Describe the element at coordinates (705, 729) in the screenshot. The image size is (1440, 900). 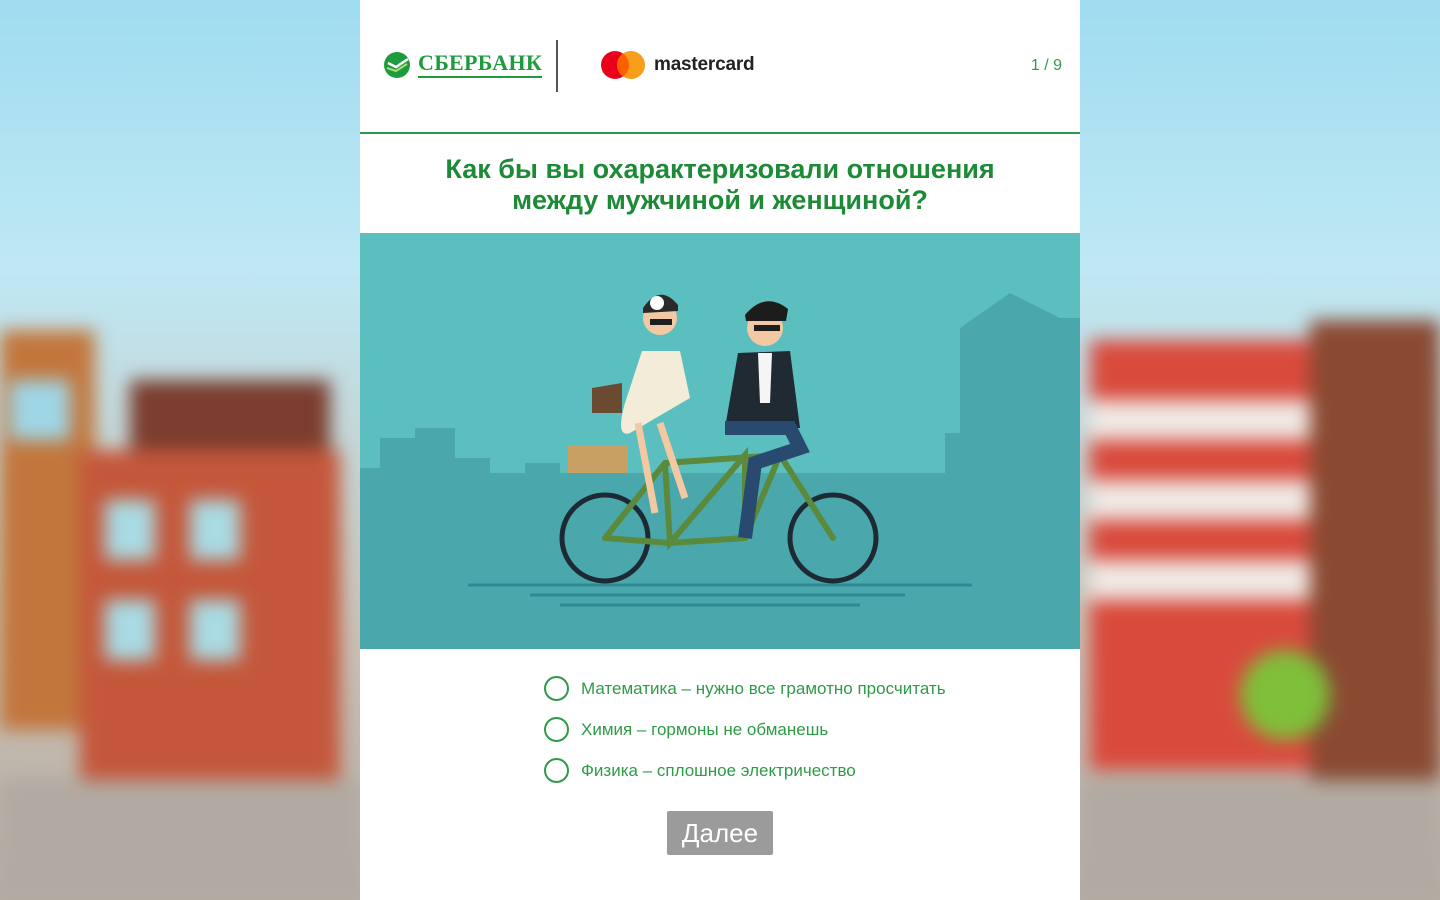
I see `answer-option-label: Химия – гормоны не обманешь` at that location.